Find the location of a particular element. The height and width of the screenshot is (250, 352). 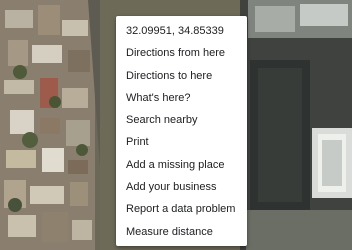

menu-item-coordinates: 32.09951, 34.85339 is located at coordinates (181, 31).